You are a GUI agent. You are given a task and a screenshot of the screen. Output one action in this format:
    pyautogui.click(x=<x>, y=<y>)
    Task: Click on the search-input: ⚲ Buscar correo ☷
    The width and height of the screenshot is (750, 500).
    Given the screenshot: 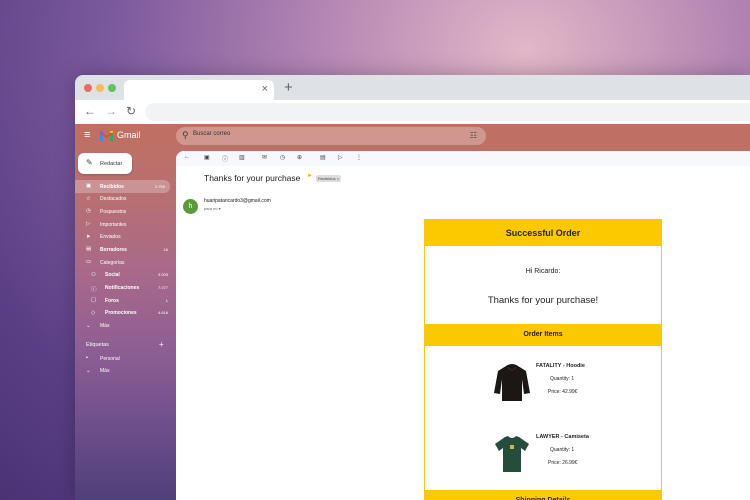 What is the action you would take?
    pyautogui.click(x=331, y=136)
    